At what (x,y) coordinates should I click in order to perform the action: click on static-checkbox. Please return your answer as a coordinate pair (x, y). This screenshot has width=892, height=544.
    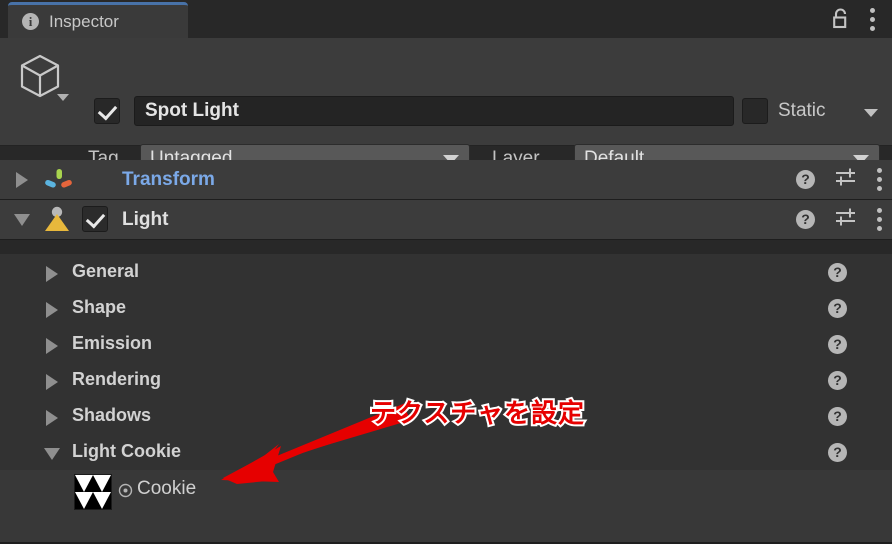
    Looking at the image, I should click on (755, 111).